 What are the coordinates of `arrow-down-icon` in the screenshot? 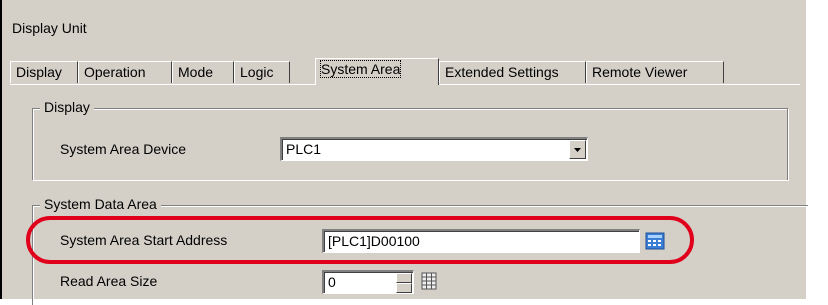 It's located at (404, 292).